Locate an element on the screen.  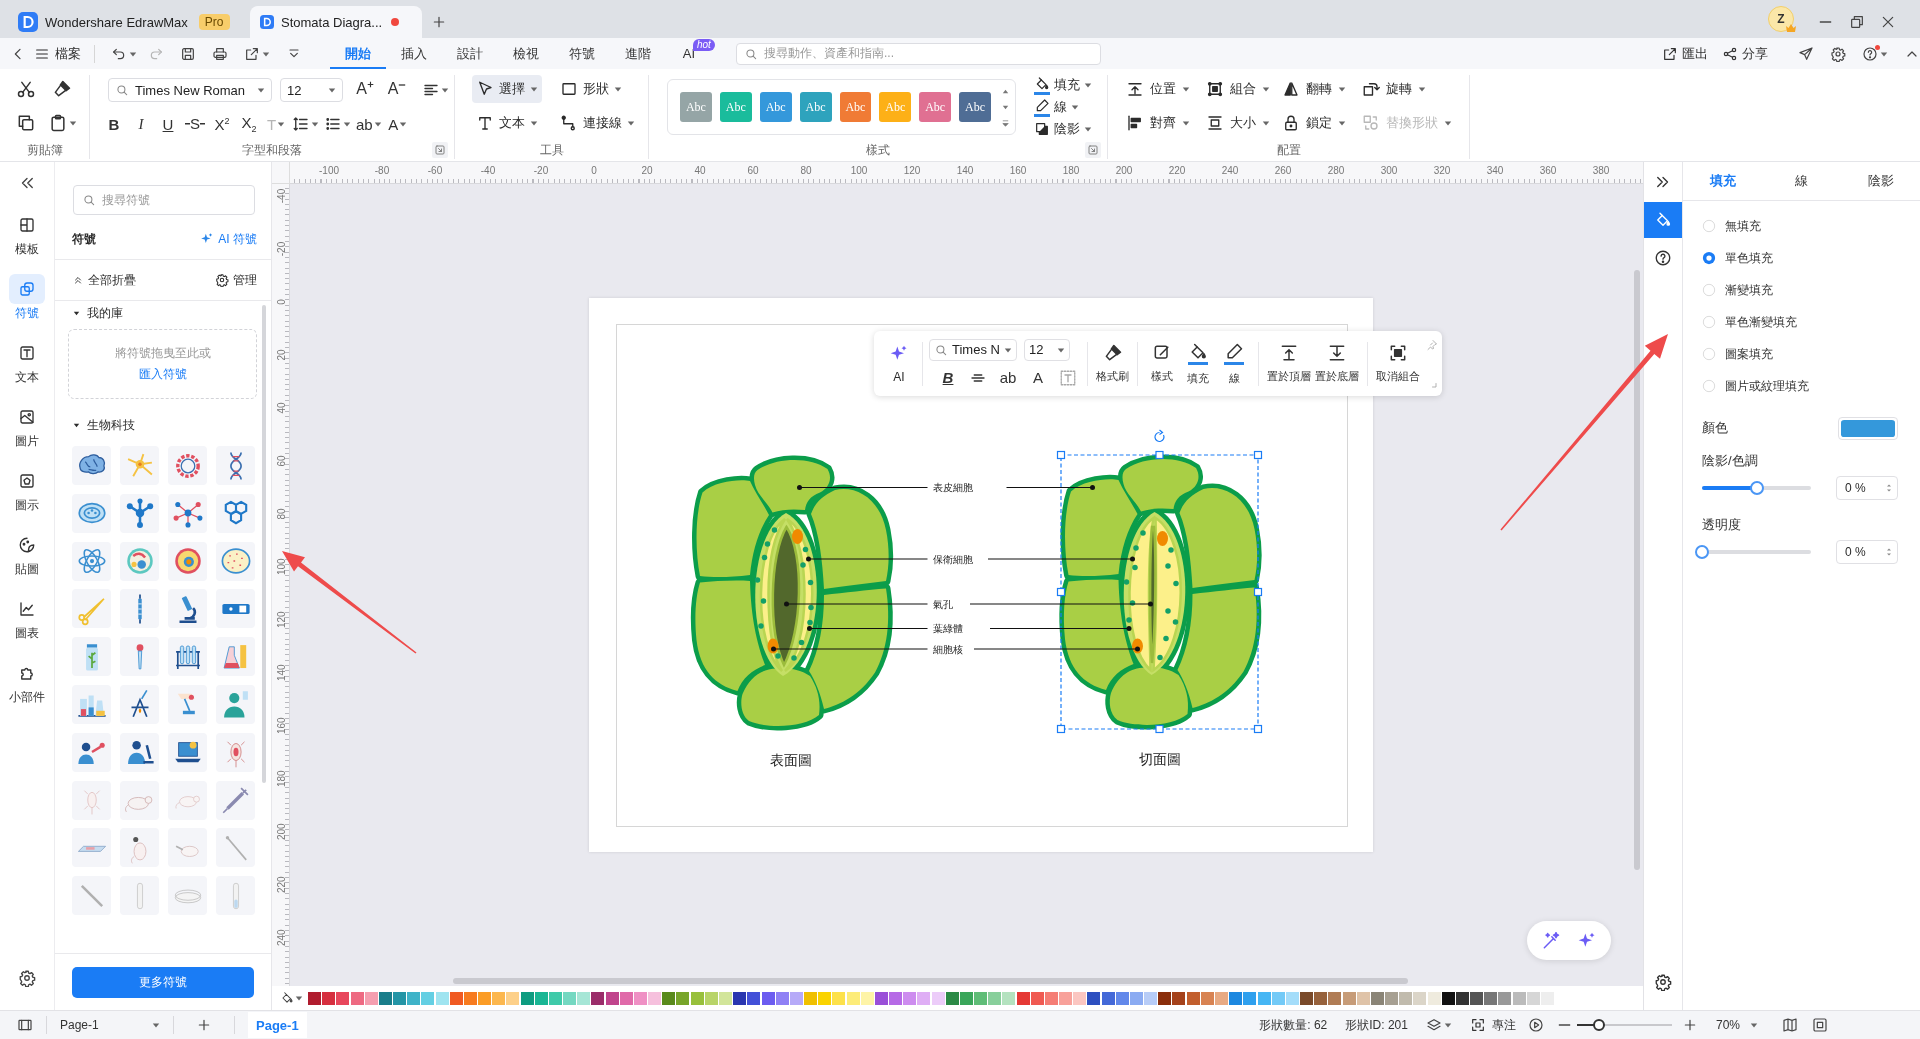
specimen-jar-icon is located at coordinates (91, 657).